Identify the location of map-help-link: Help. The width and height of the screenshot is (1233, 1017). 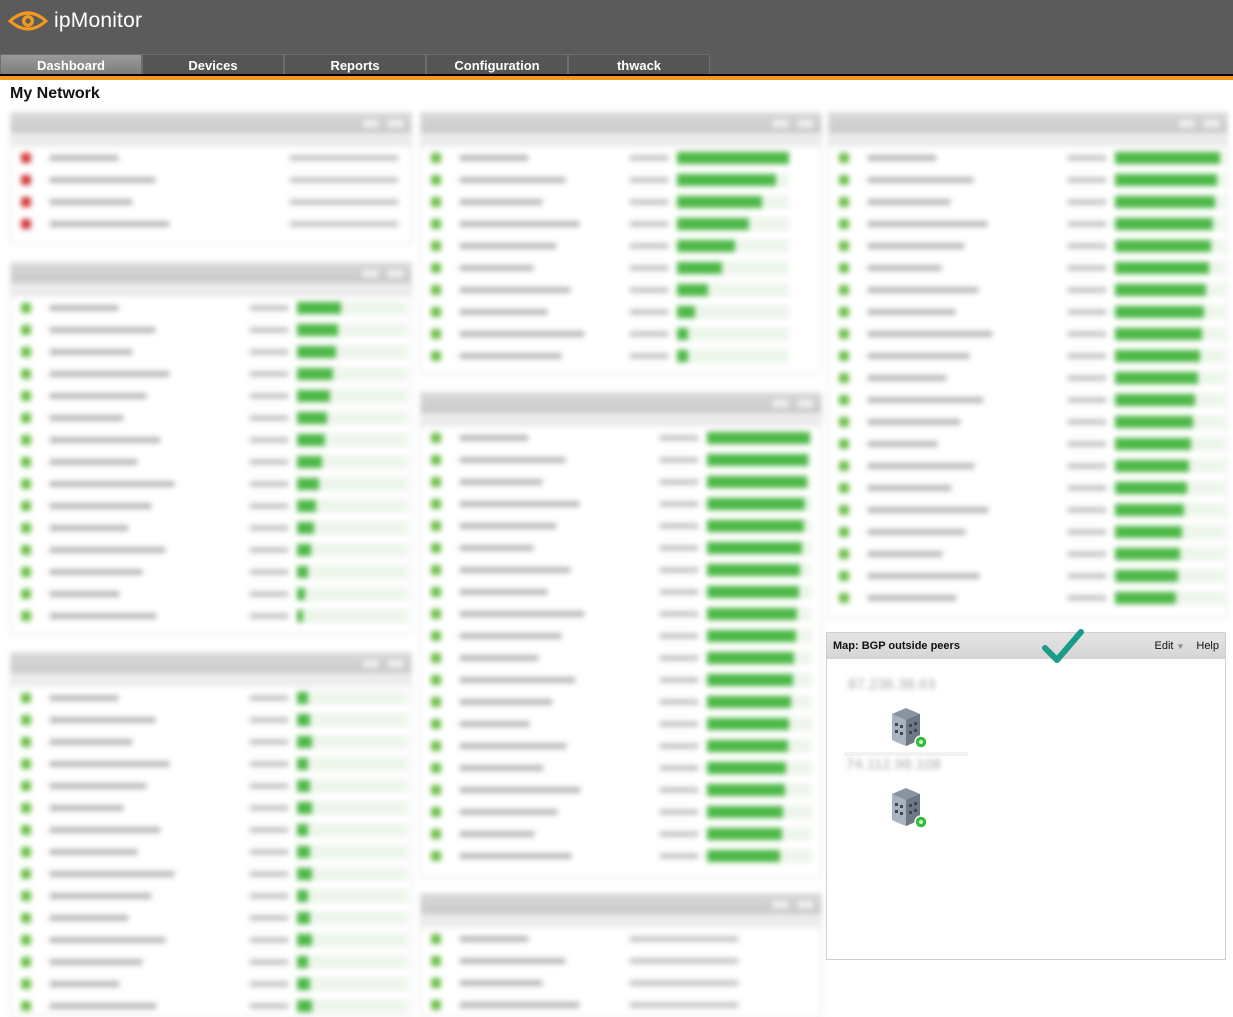
(1207, 646).